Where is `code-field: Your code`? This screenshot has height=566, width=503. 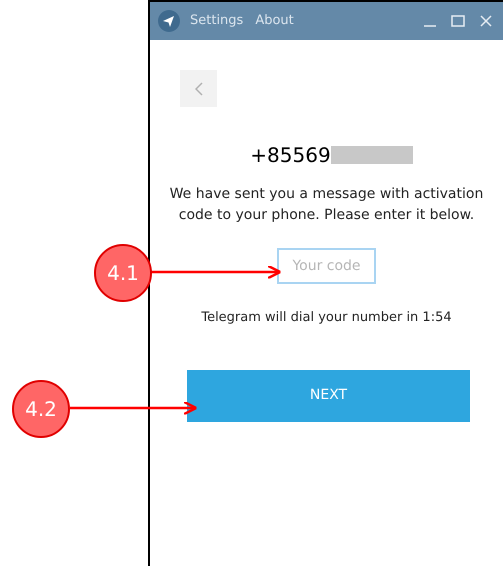
code-field: Your code is located at coordinates (326, 266).